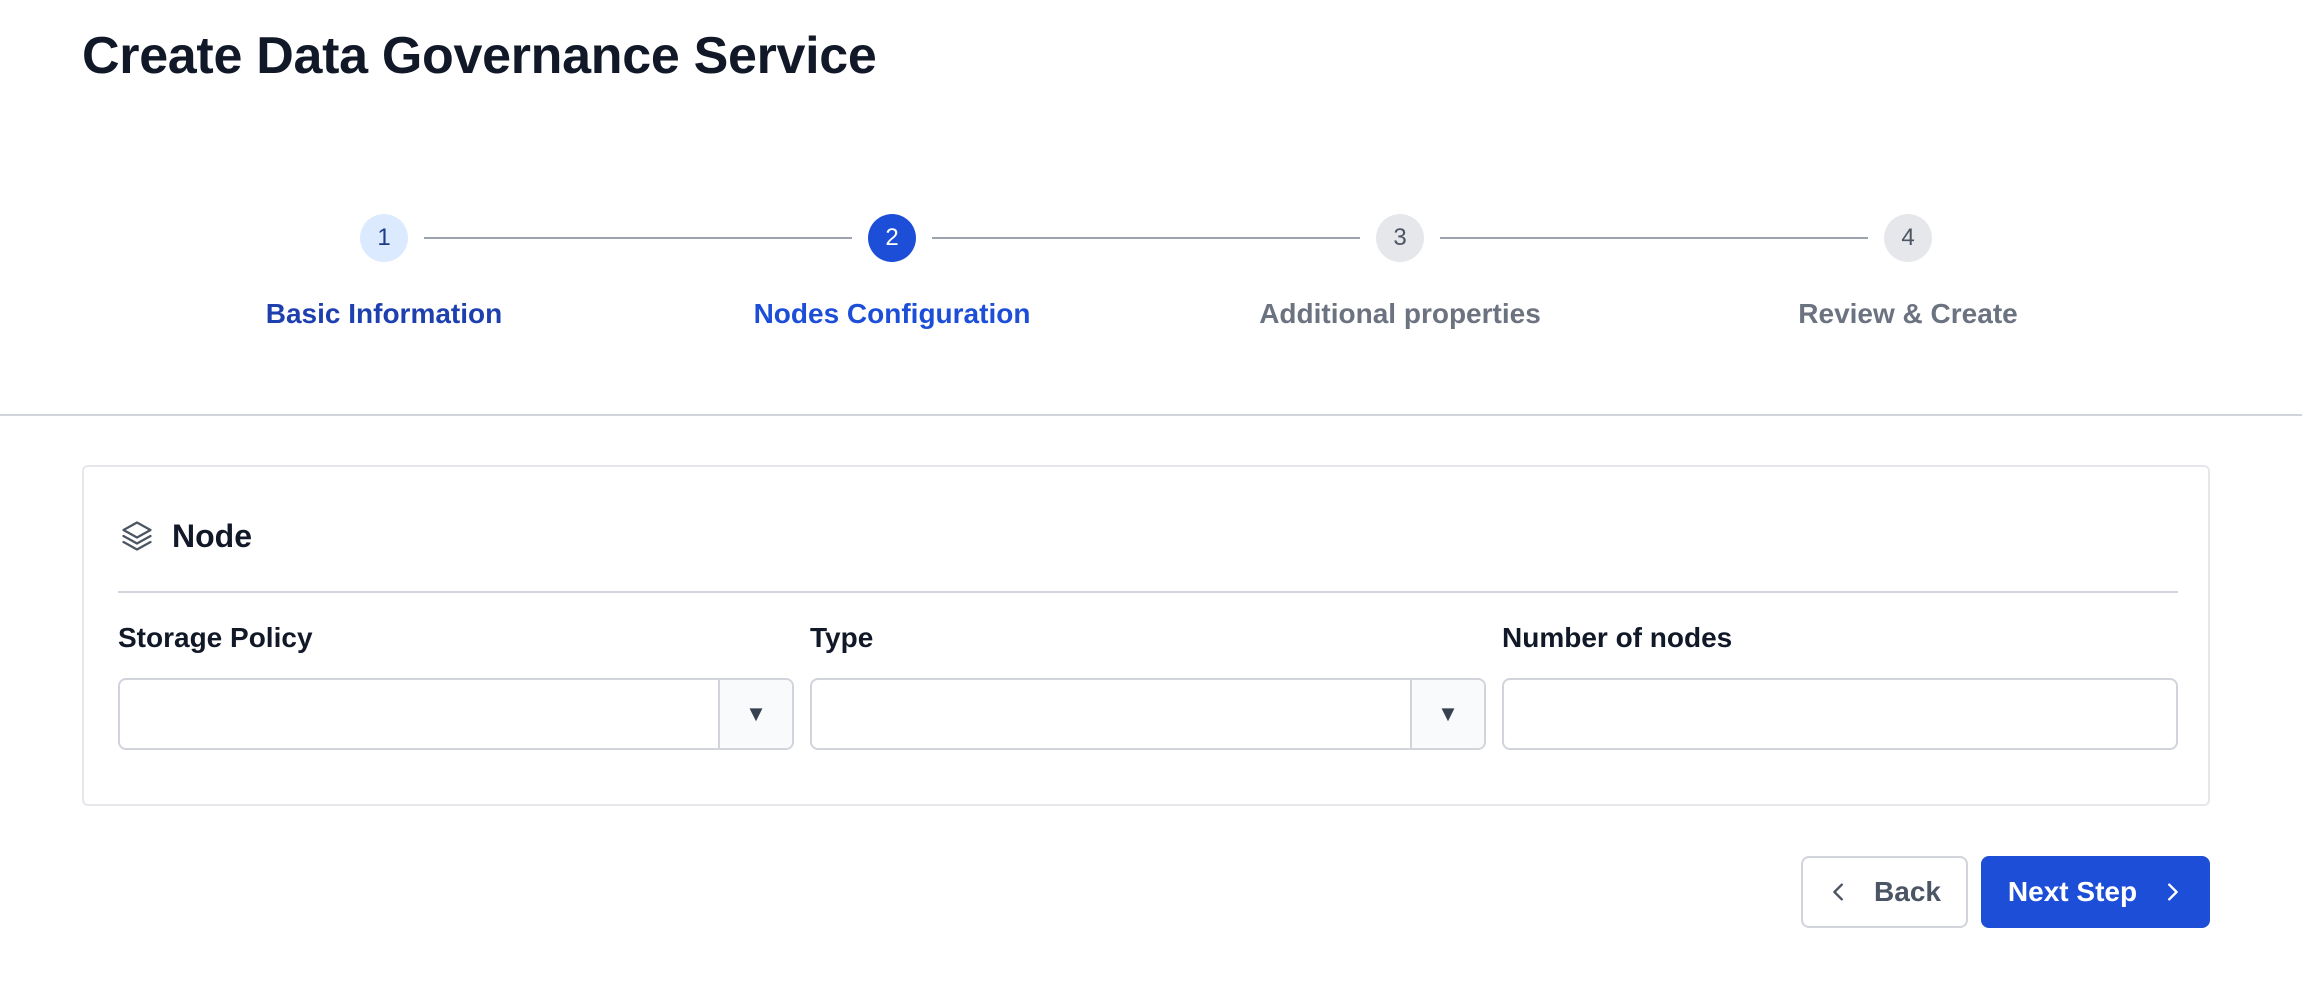 The image size is (2302, 1008). I want to click on step-4-indicator: 4, so click(1908, 238).